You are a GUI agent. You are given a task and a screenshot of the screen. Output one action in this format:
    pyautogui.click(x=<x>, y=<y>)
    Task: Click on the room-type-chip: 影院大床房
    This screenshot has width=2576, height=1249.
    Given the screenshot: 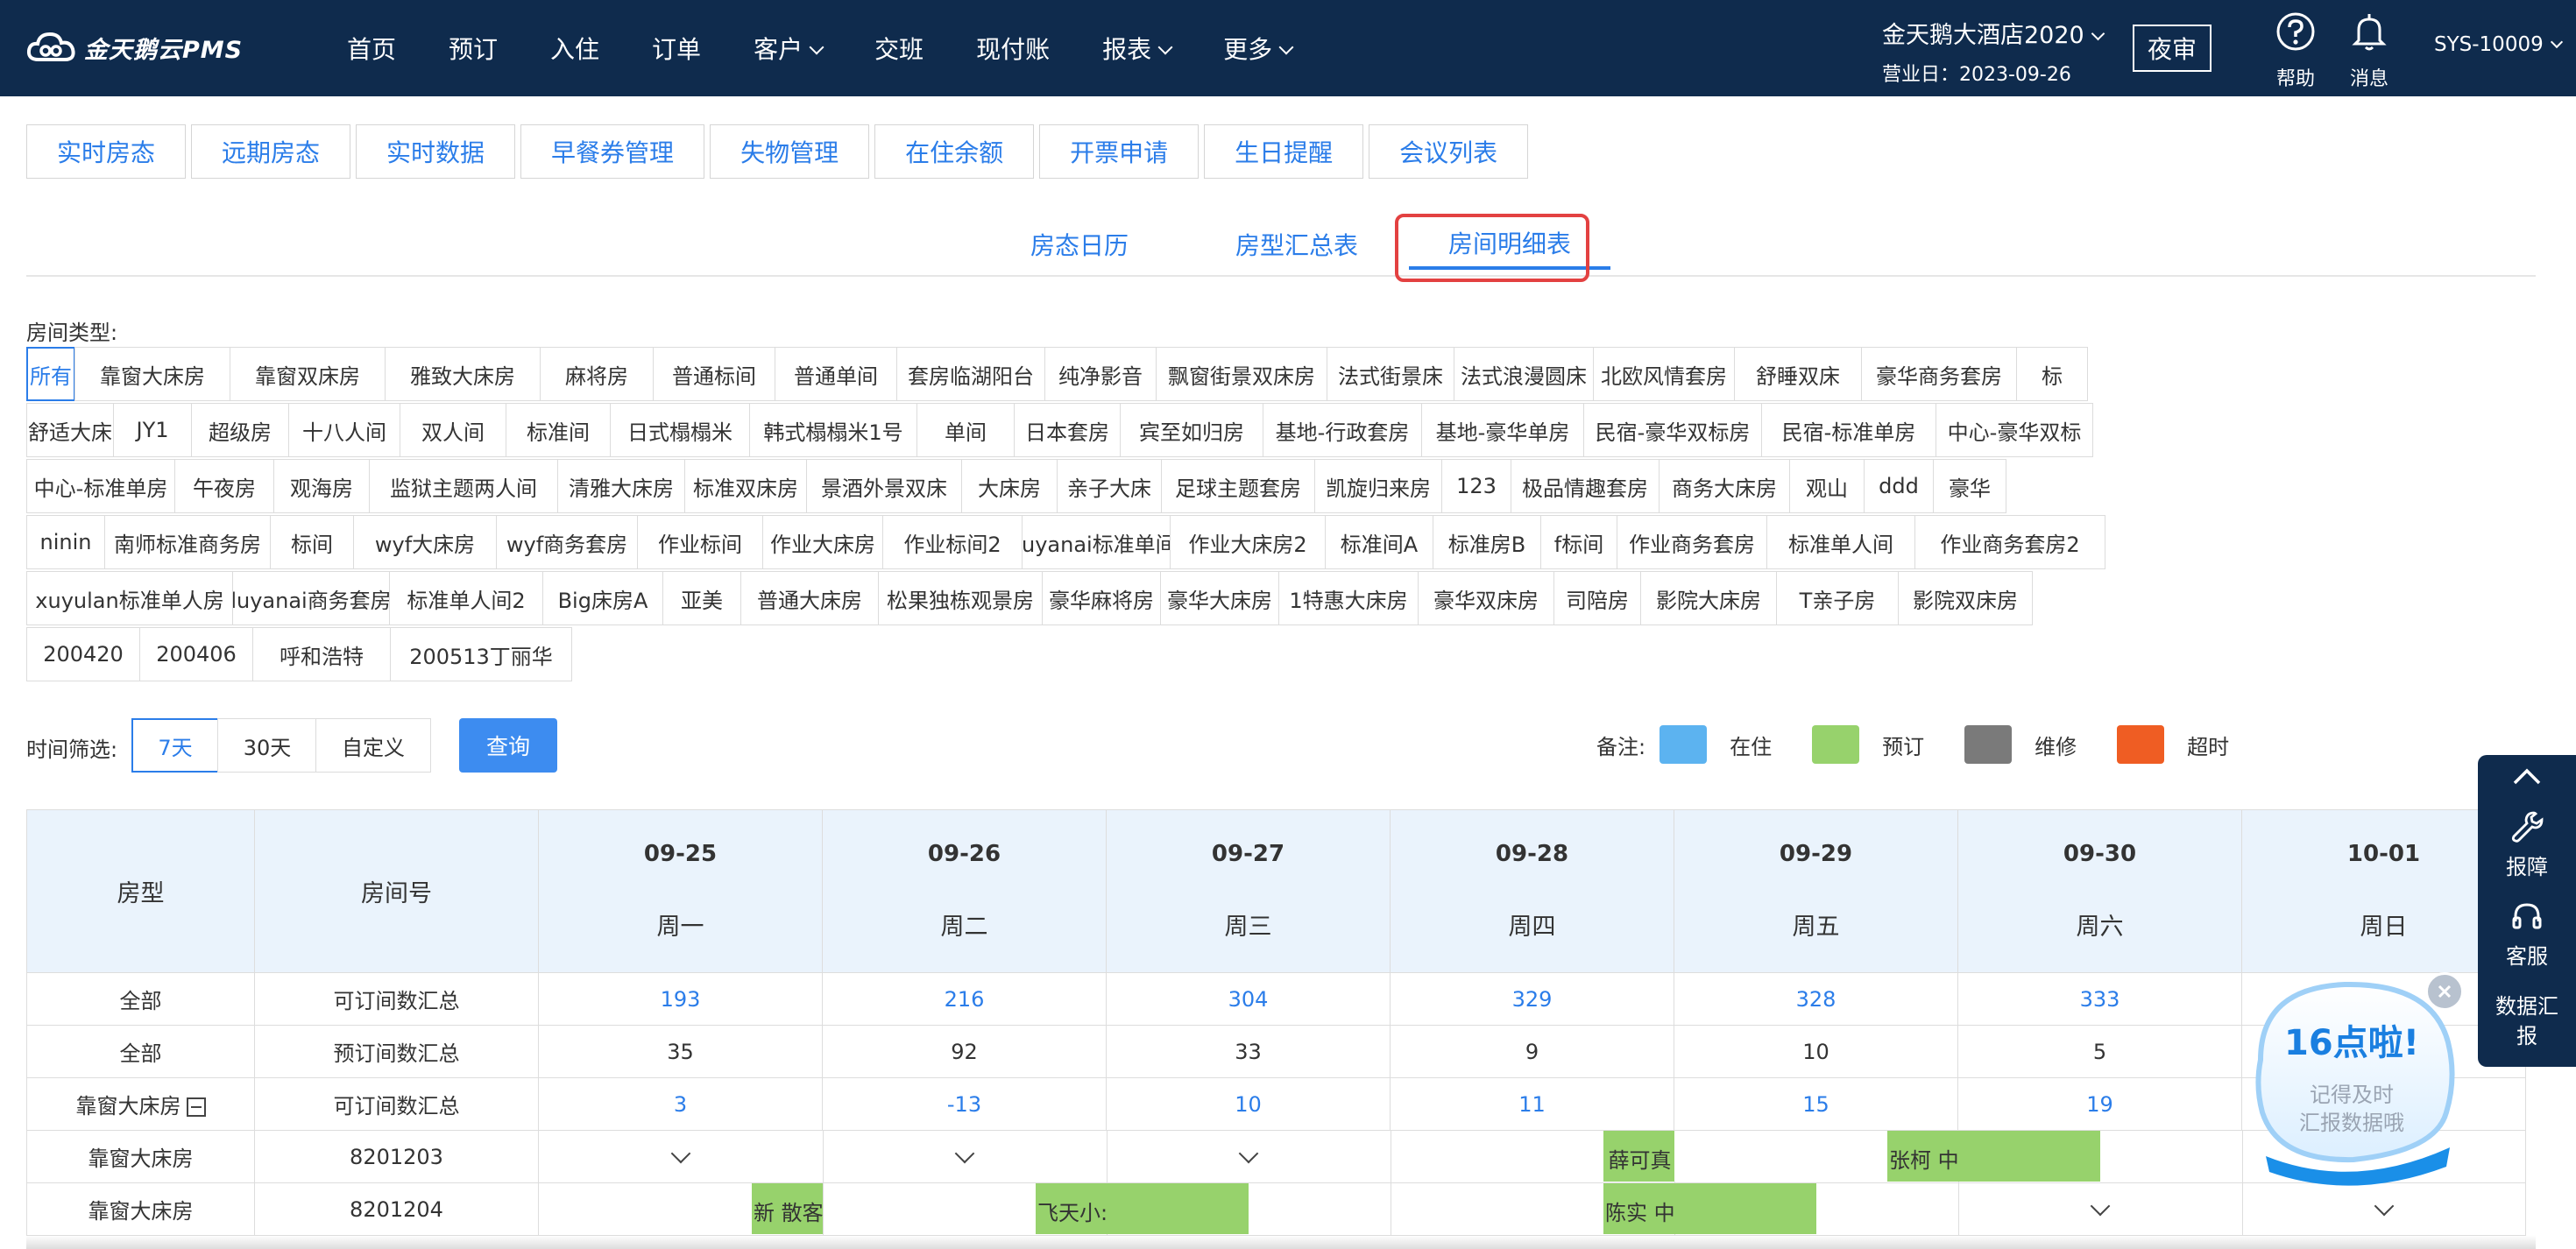 What is the action you would take?
    pyautogui.click(x=1708, y=598)
    